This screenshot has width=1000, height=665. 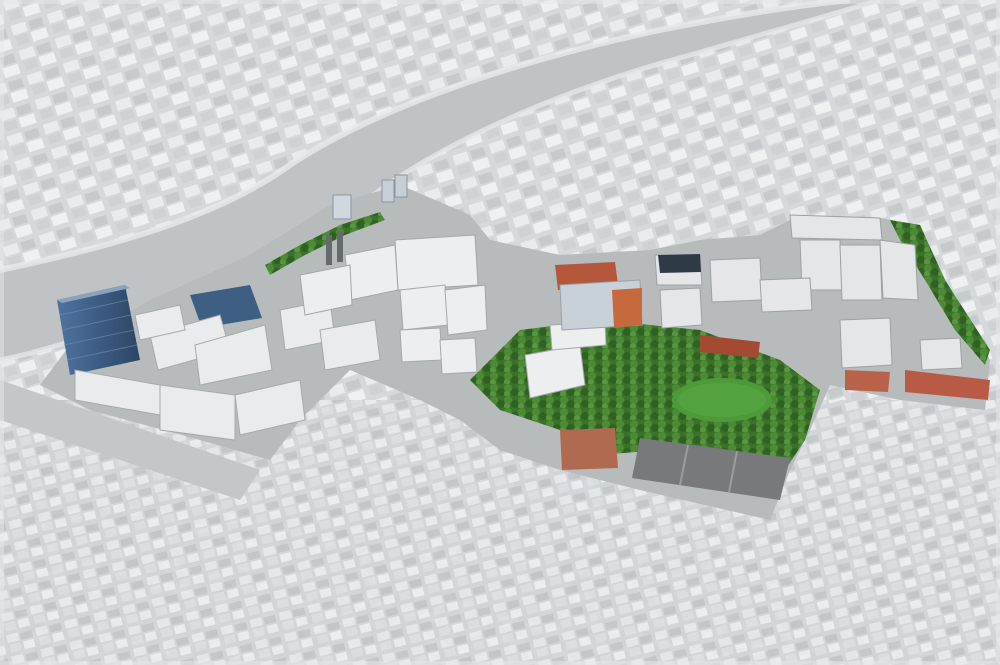 What do you see at coordinates (722, 400) in the screenshot?
I see `lawn-highlight` at bounding box center [722, 400].